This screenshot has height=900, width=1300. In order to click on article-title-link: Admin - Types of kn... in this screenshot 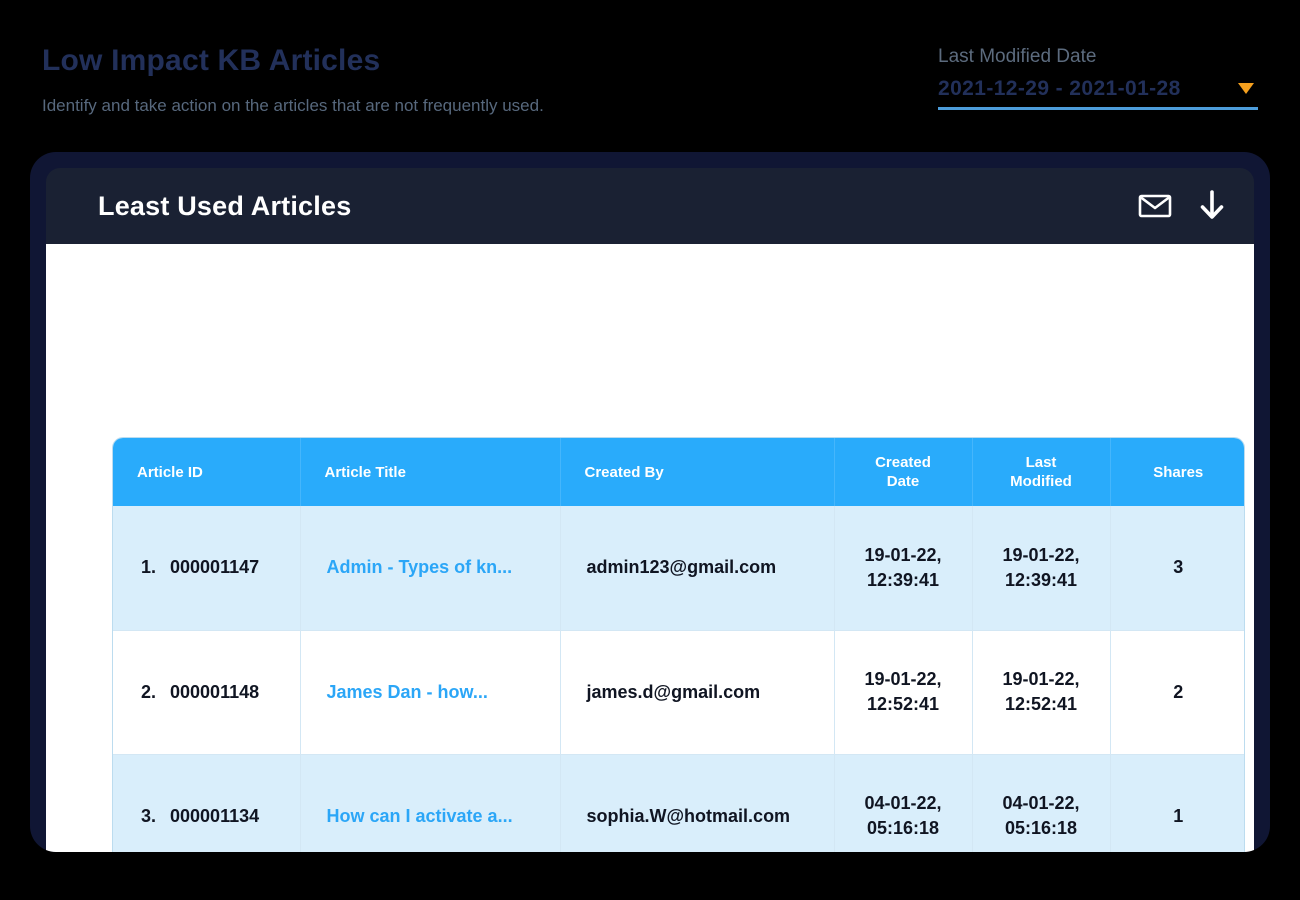, I will do `click(430, 567)`.